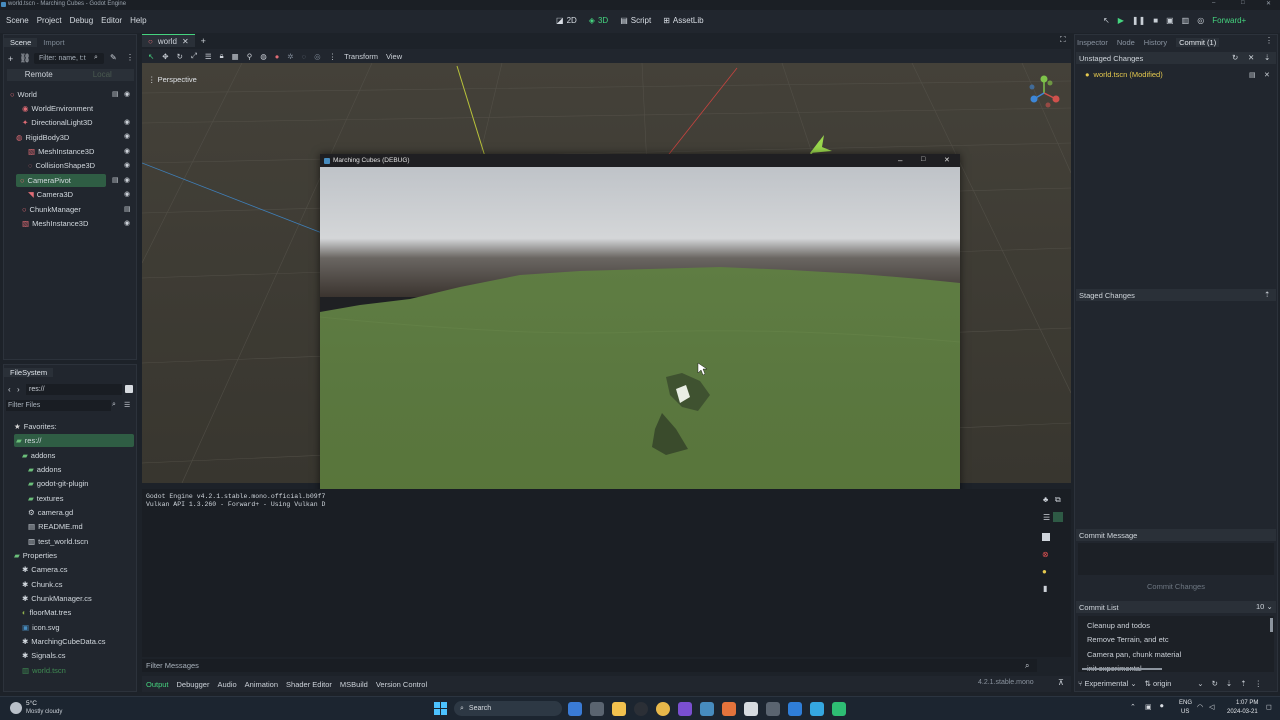  What do you see at coordinates (23, 94) in the screenshot?
I see `node-world: ○ World` at bounding box center [23, 94].